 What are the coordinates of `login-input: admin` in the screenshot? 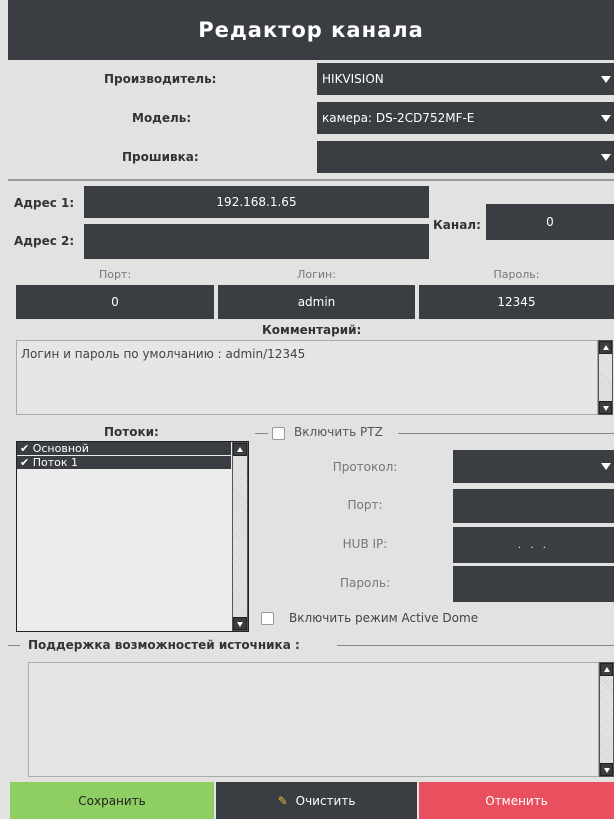 It's located at (316, 302).